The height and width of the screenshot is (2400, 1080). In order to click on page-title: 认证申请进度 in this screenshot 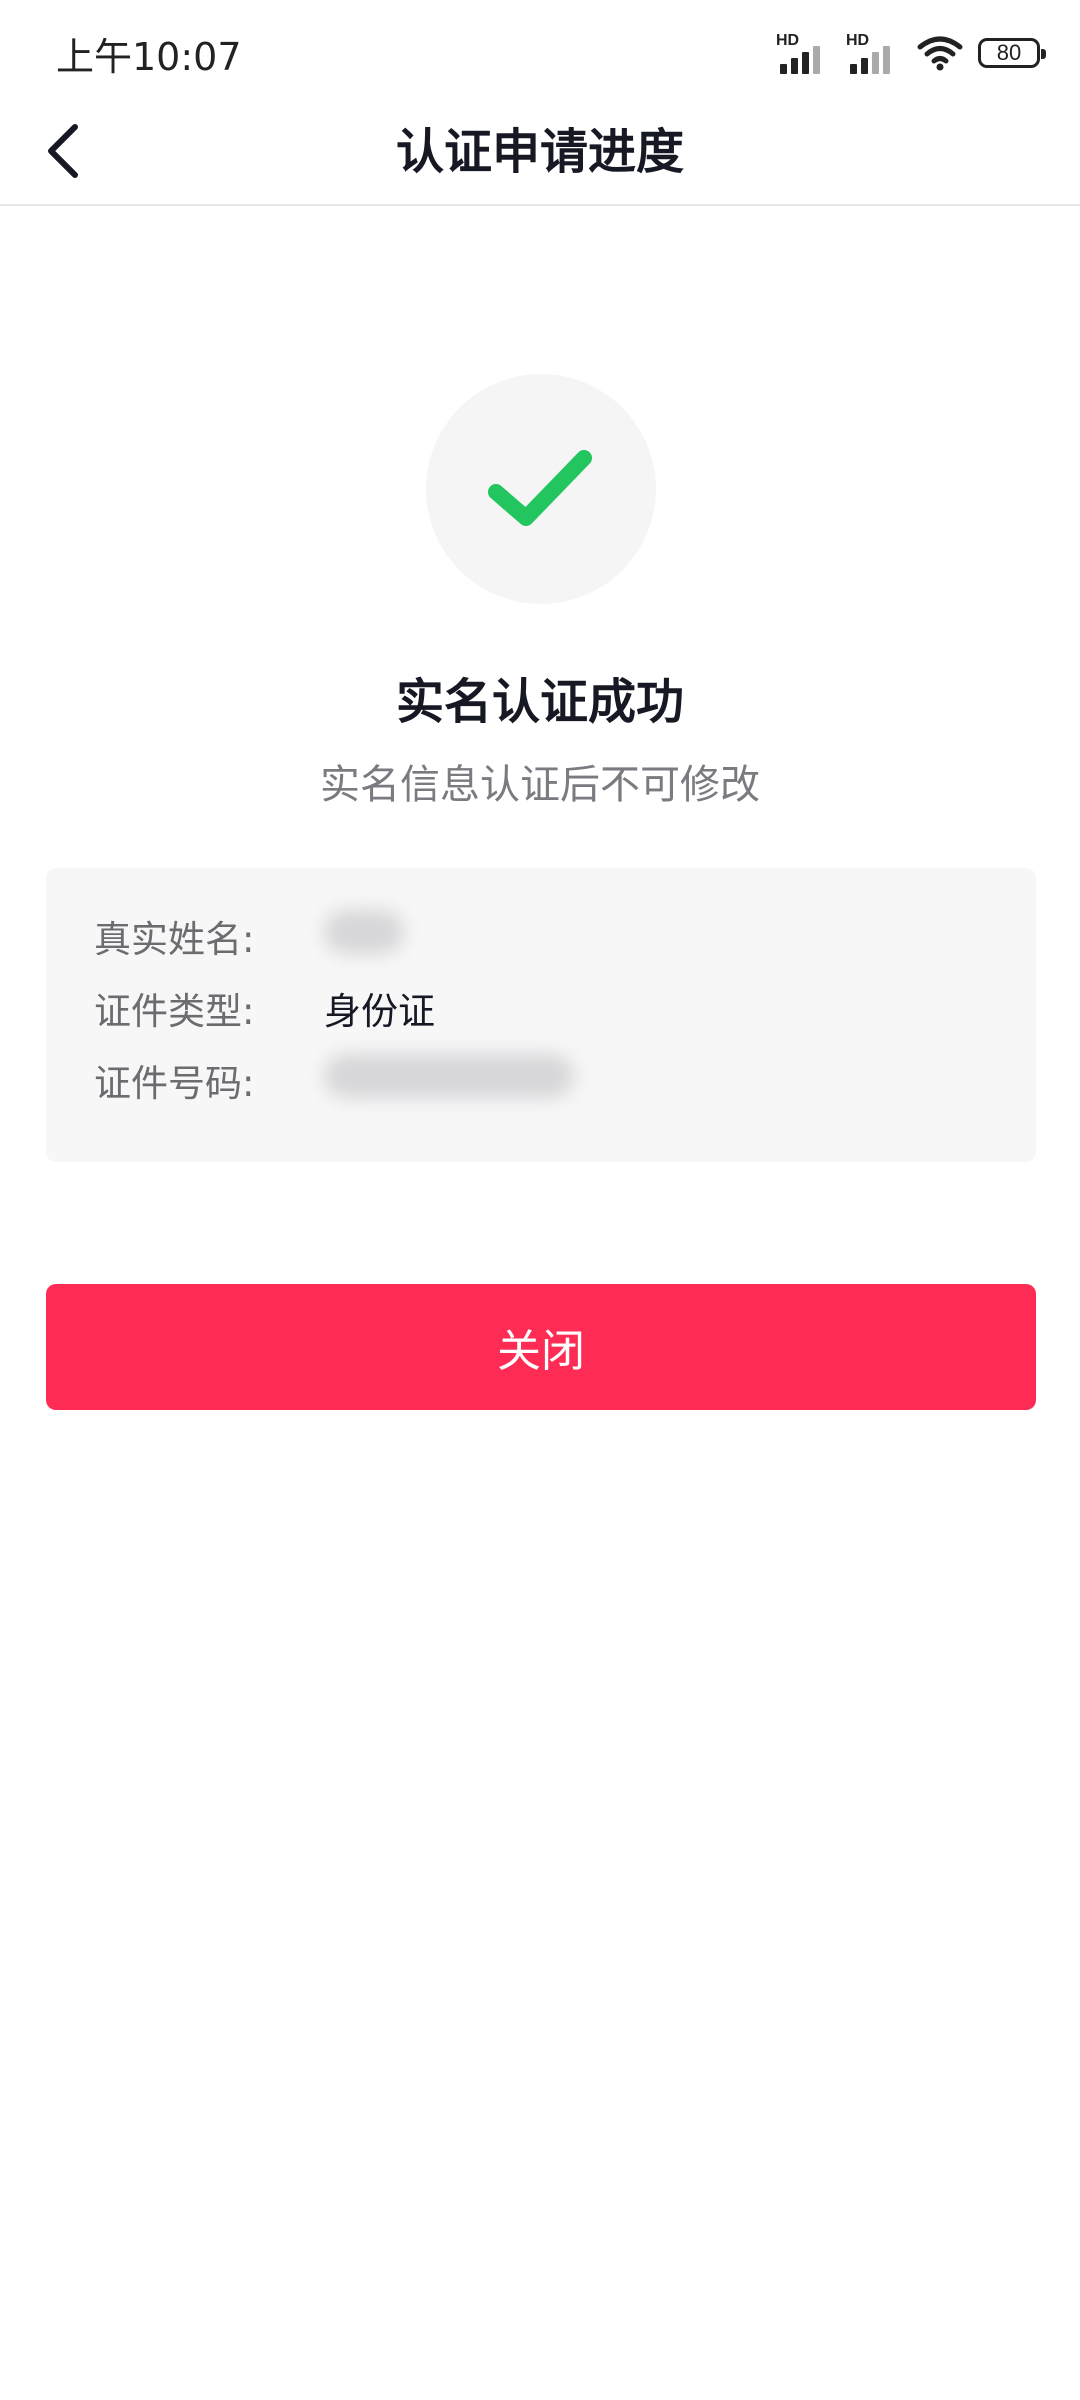, I will do `click(539, 152)`.